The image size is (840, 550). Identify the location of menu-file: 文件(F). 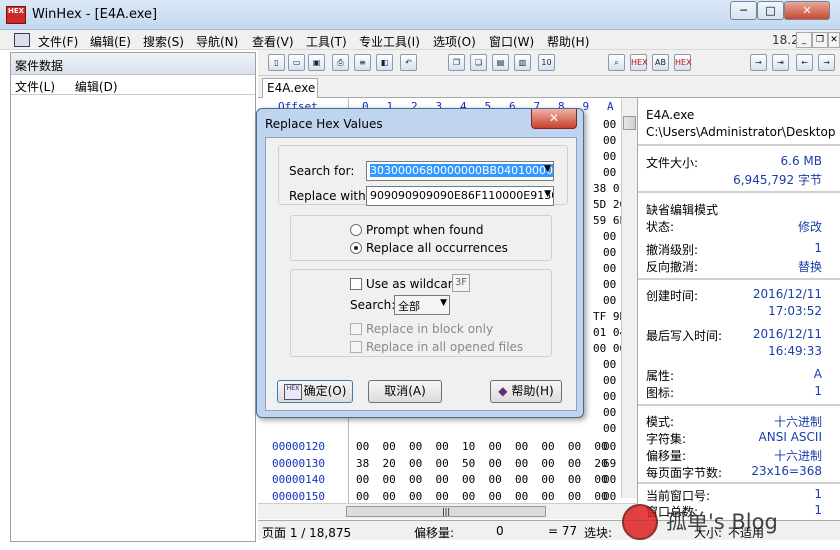
(58, 41).